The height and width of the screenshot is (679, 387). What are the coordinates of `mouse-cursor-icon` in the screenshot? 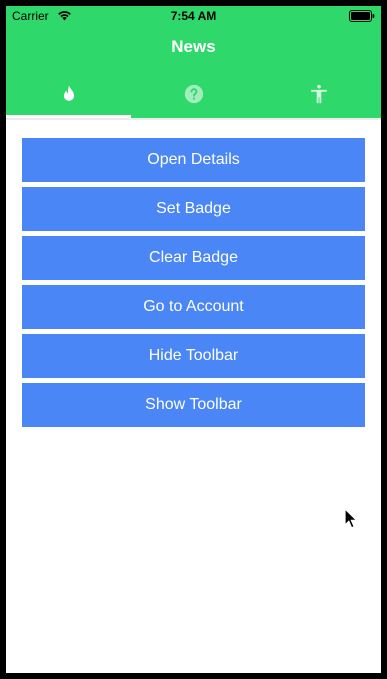 It's located at (351, 518).